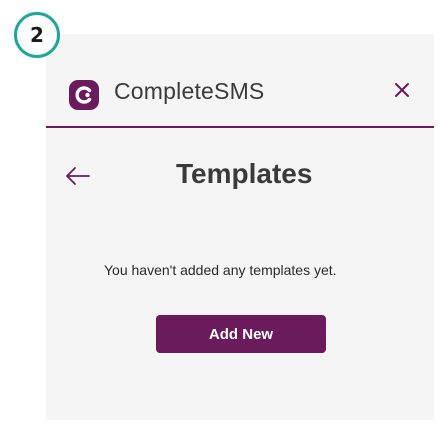 The height and width of the screenshot is (427, 440). I want to click on step-number-badge: 2, so click(37, 35).